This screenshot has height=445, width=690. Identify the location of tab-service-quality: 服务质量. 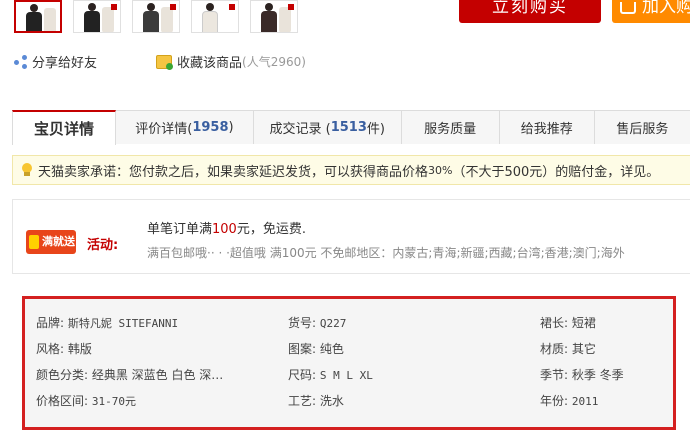
(450, 127).